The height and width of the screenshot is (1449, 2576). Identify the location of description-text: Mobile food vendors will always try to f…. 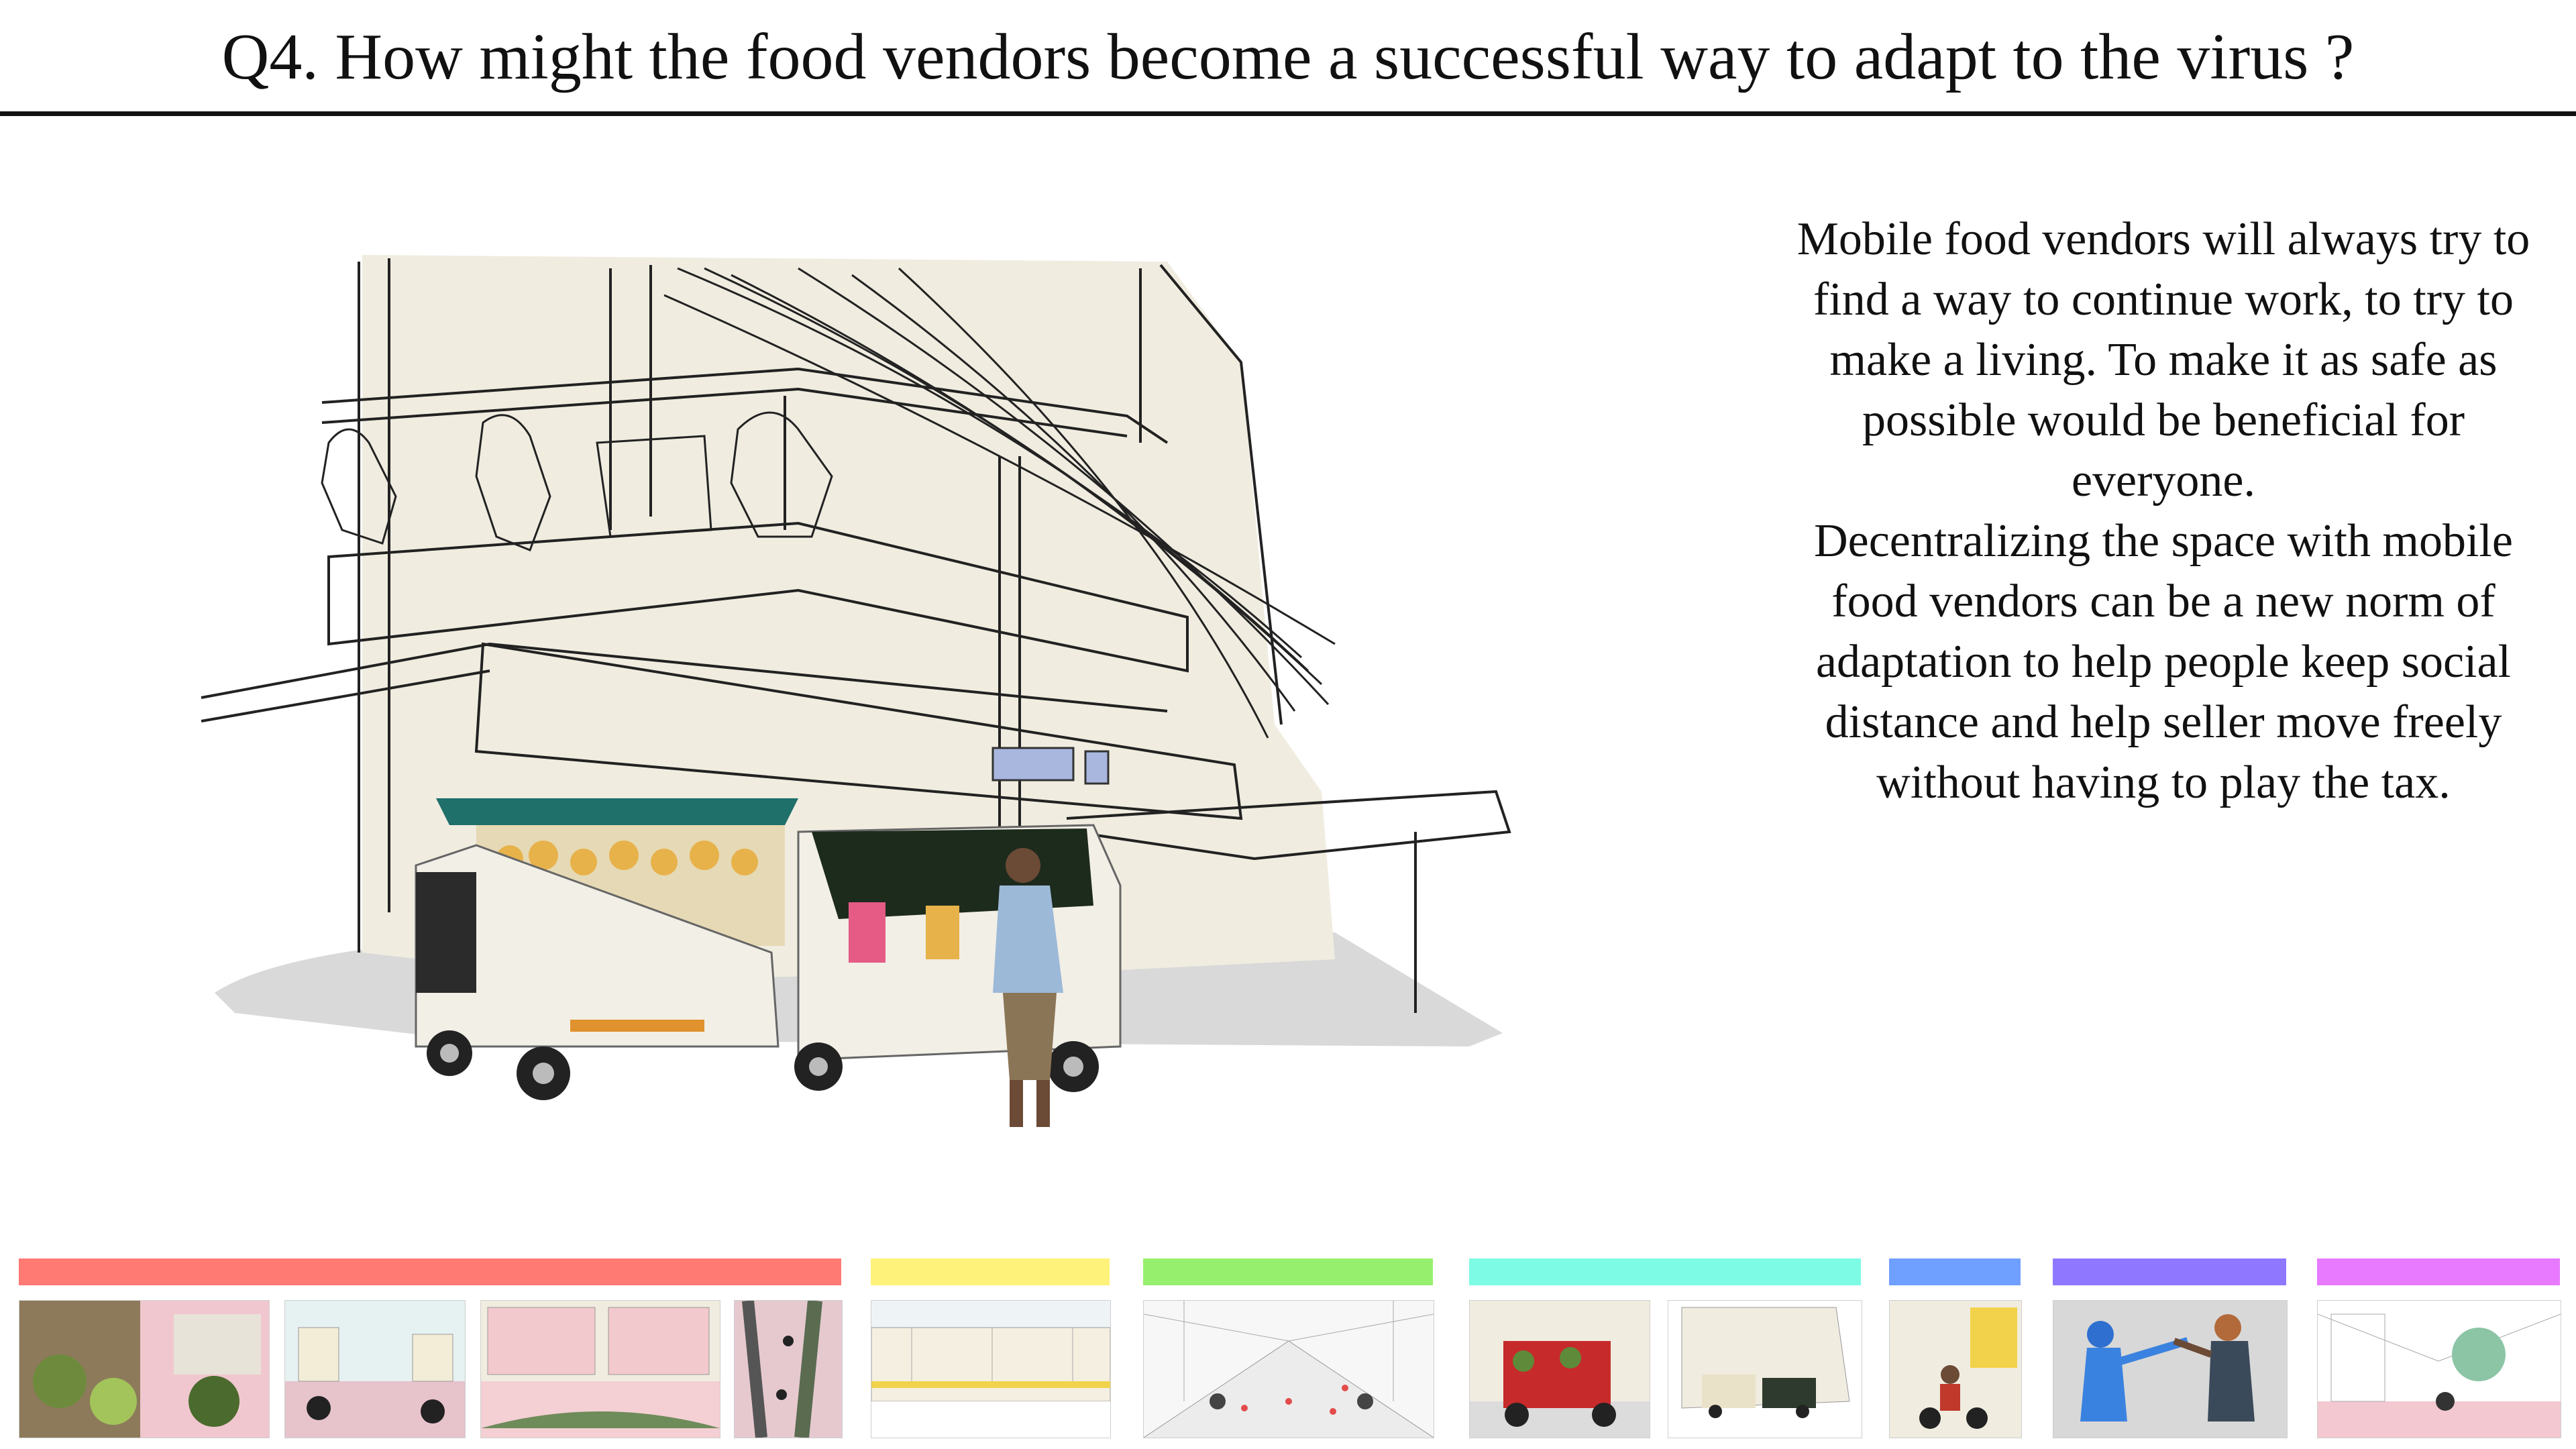
(2163, 511).